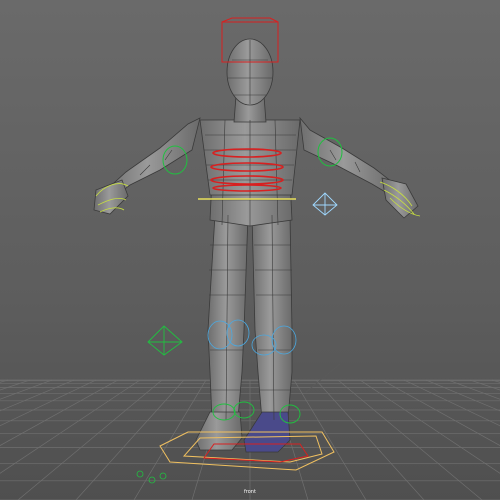 The height and width of the screenshot is (500, 500). What do you see at coordinates (165, 340) in the screenshot?
I see `knee-pole-vector` at bounding box center [165, 340].